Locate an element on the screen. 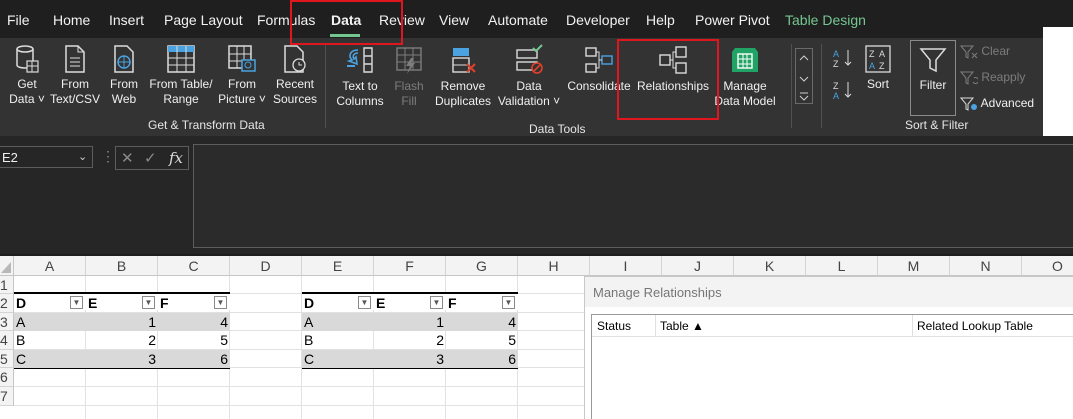  table1-header-d: D is located at coordinates (21, 303).